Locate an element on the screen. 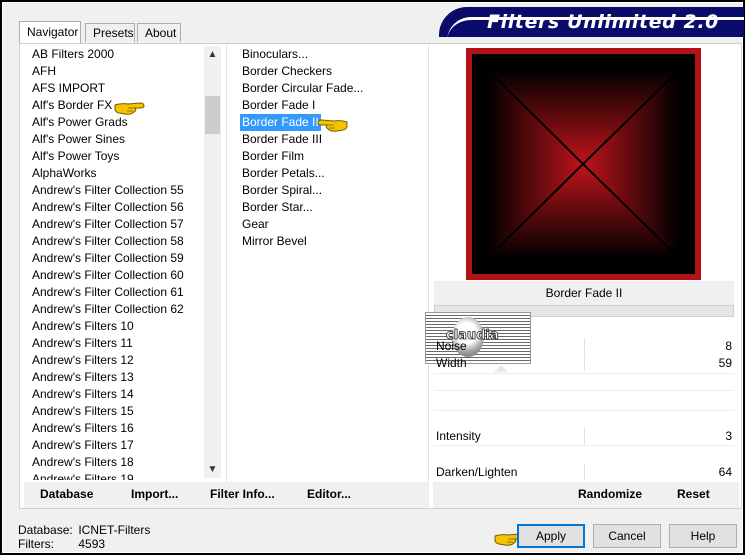 Image resolution: width=745 pixels, height=555 pixels. header-banner: Filters Unlimited 2.0 is located at coordinates (591, 22).